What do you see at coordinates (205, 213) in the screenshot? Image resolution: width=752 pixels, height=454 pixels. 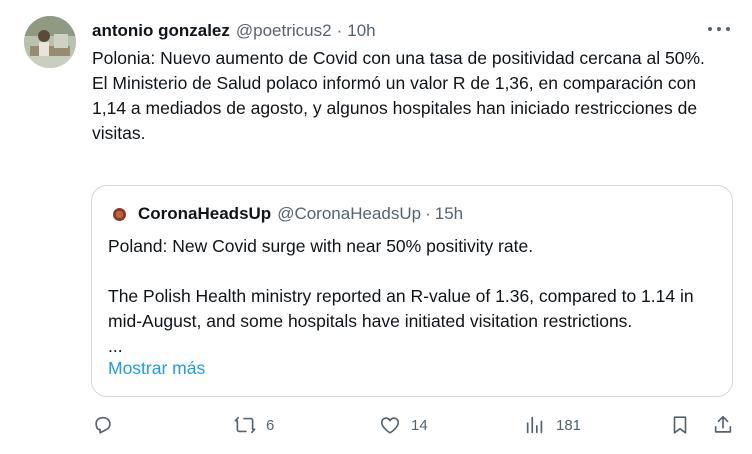 I see `quoted-display-name: CoronaHeadsUp` at bounding box center [205, 213].